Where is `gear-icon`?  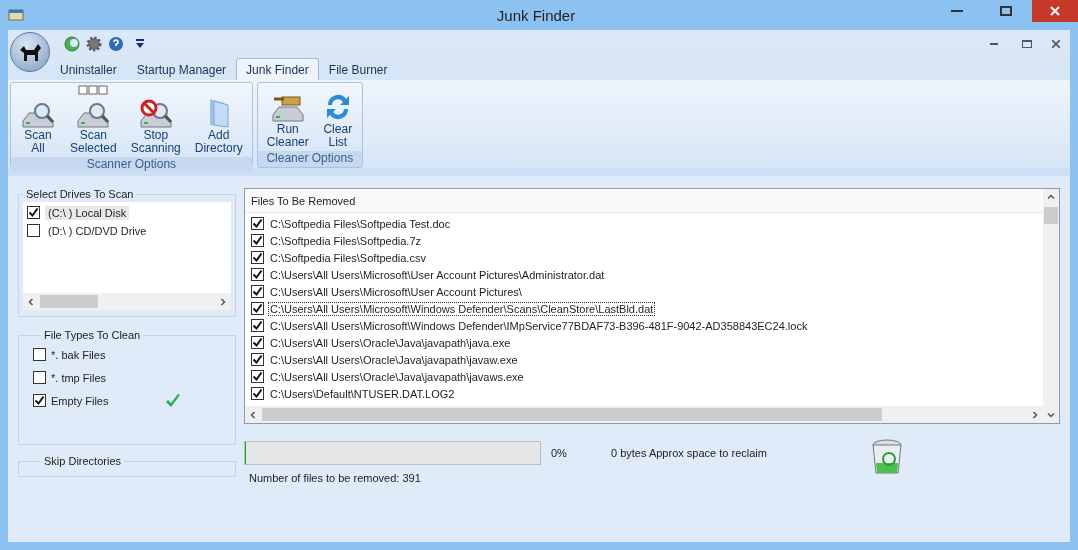 gear-icon is located at coordinates (94, 44).